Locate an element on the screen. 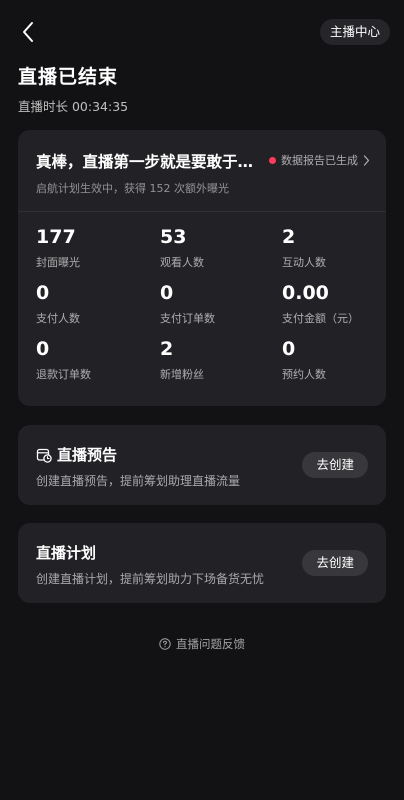 This screenshot has width=404, height=800. feedback-link: 直播问题反馈 is located at coordinates (202, 644).